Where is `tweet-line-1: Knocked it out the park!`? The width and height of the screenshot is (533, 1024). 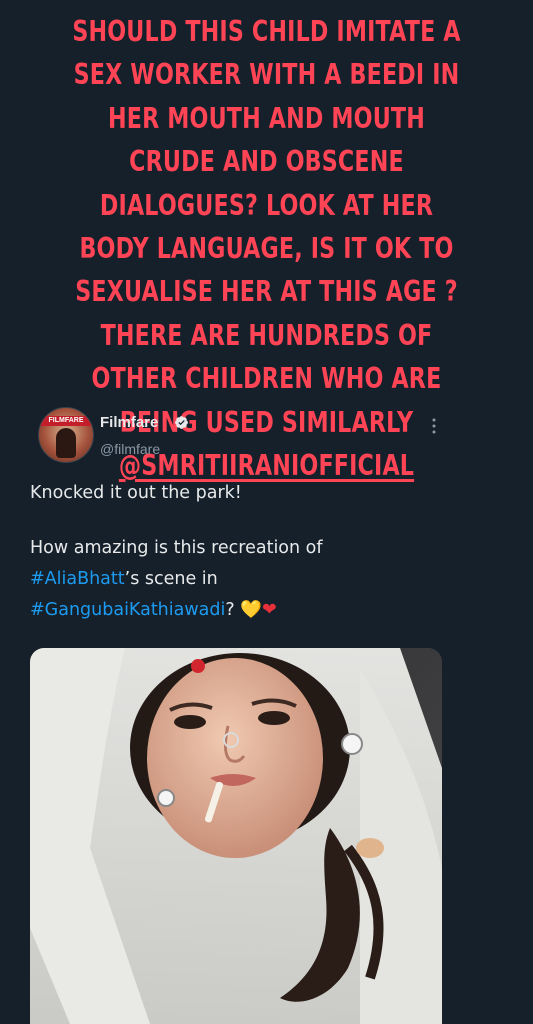 tweet-line-1: Knocked it out the park! is located at coordinates (136, 493).